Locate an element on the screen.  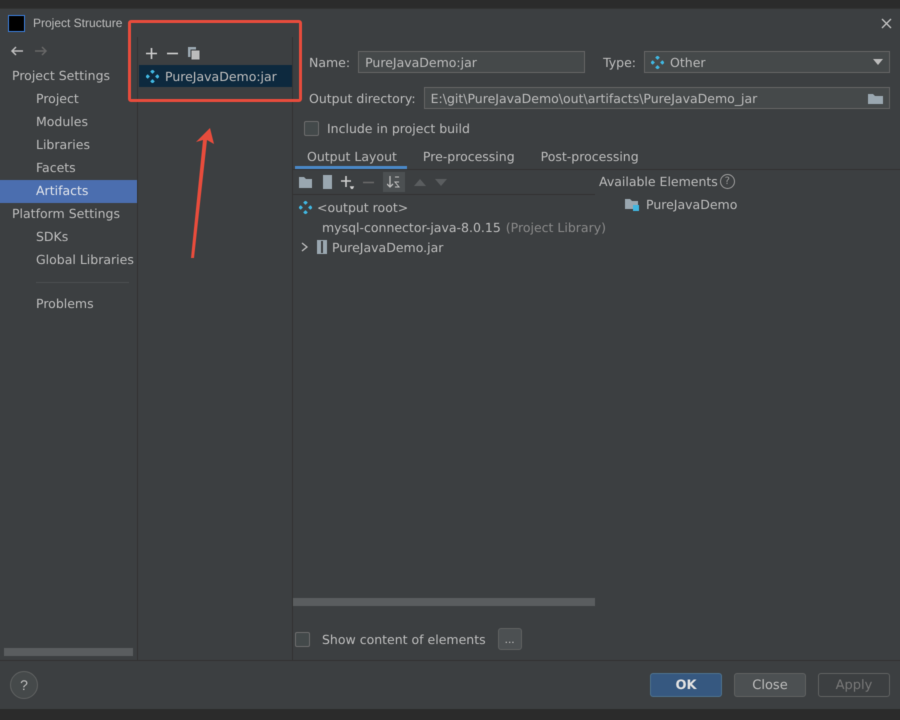
tree-item: PureJavaDemo.jar is located at coordinates (388, 247).